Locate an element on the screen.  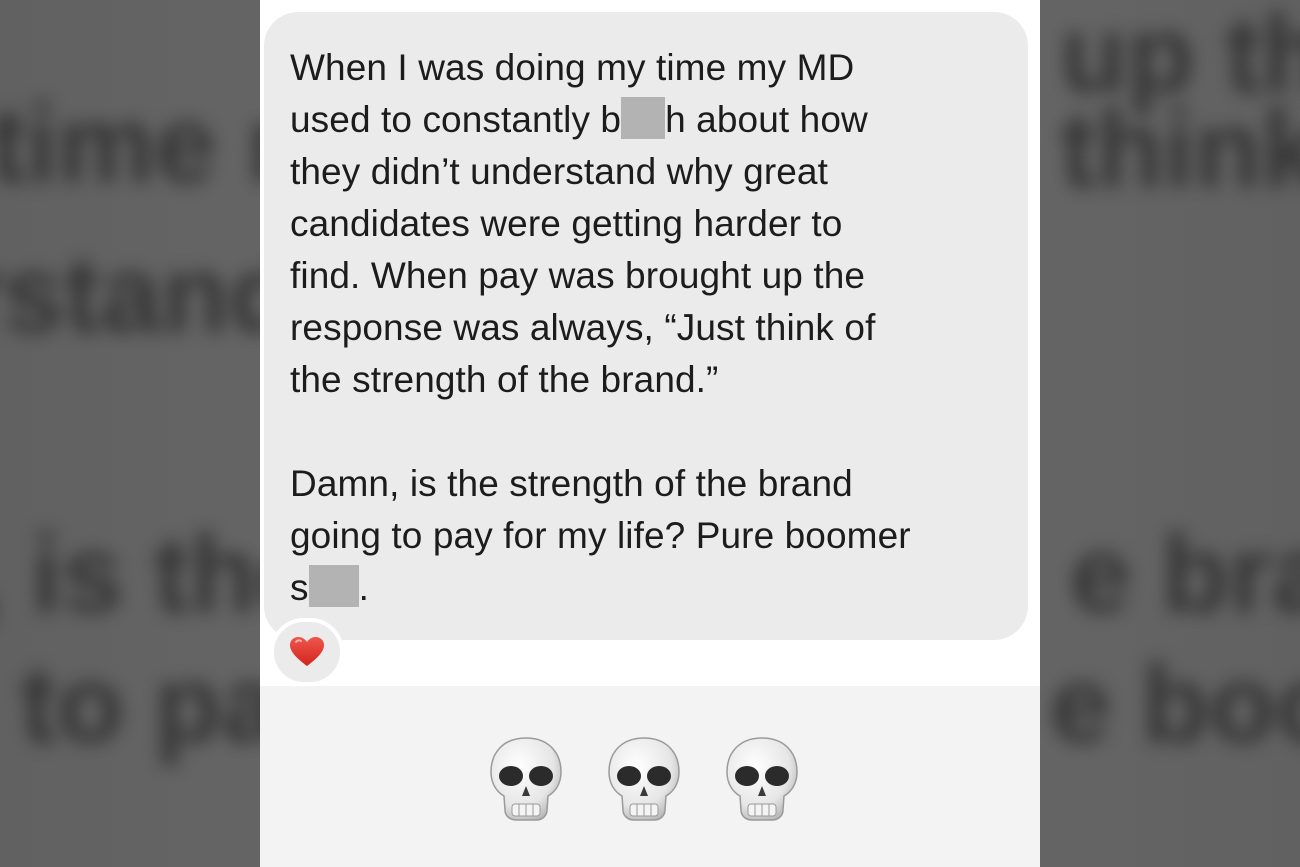
heart-reaction is located at coordinates (307, 652).